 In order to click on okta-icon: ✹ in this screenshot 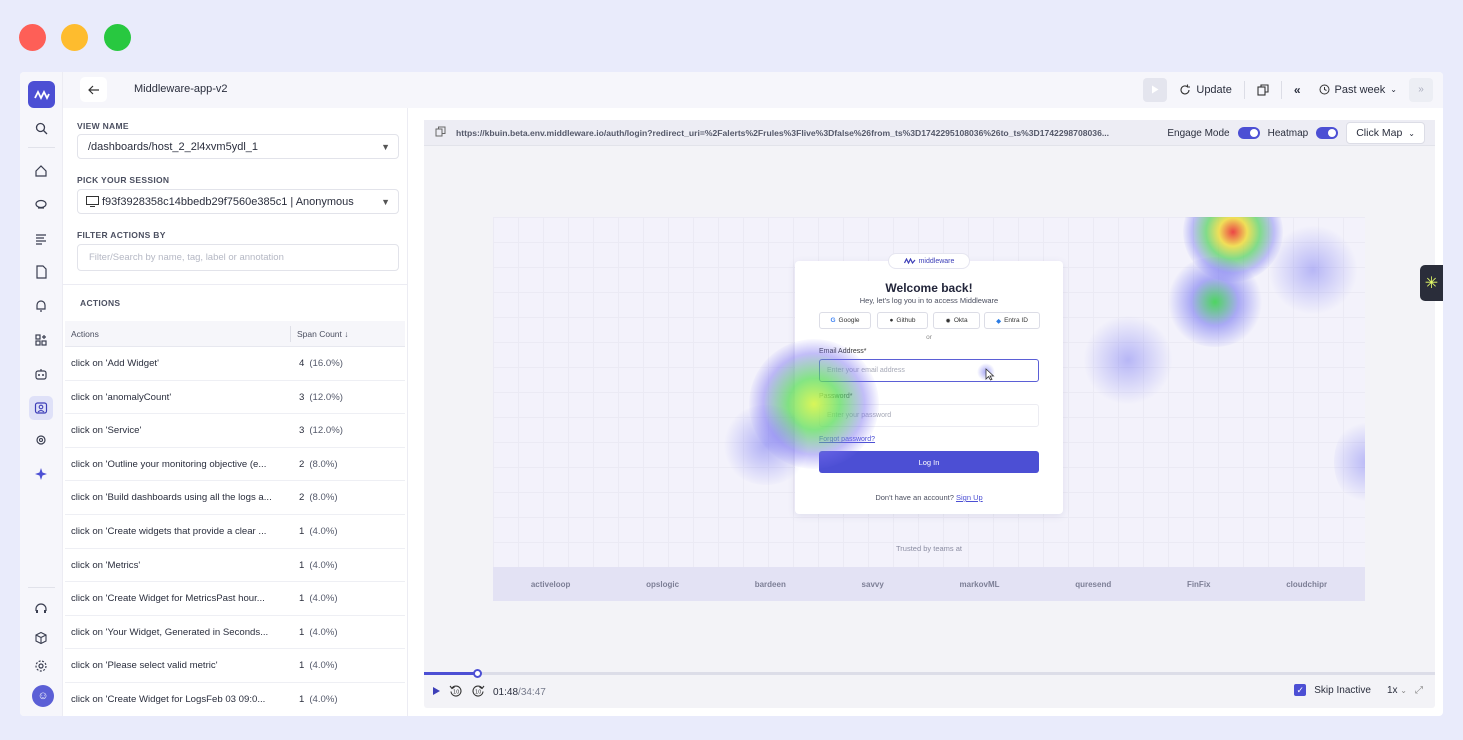, I will do `click(948, 321)`.